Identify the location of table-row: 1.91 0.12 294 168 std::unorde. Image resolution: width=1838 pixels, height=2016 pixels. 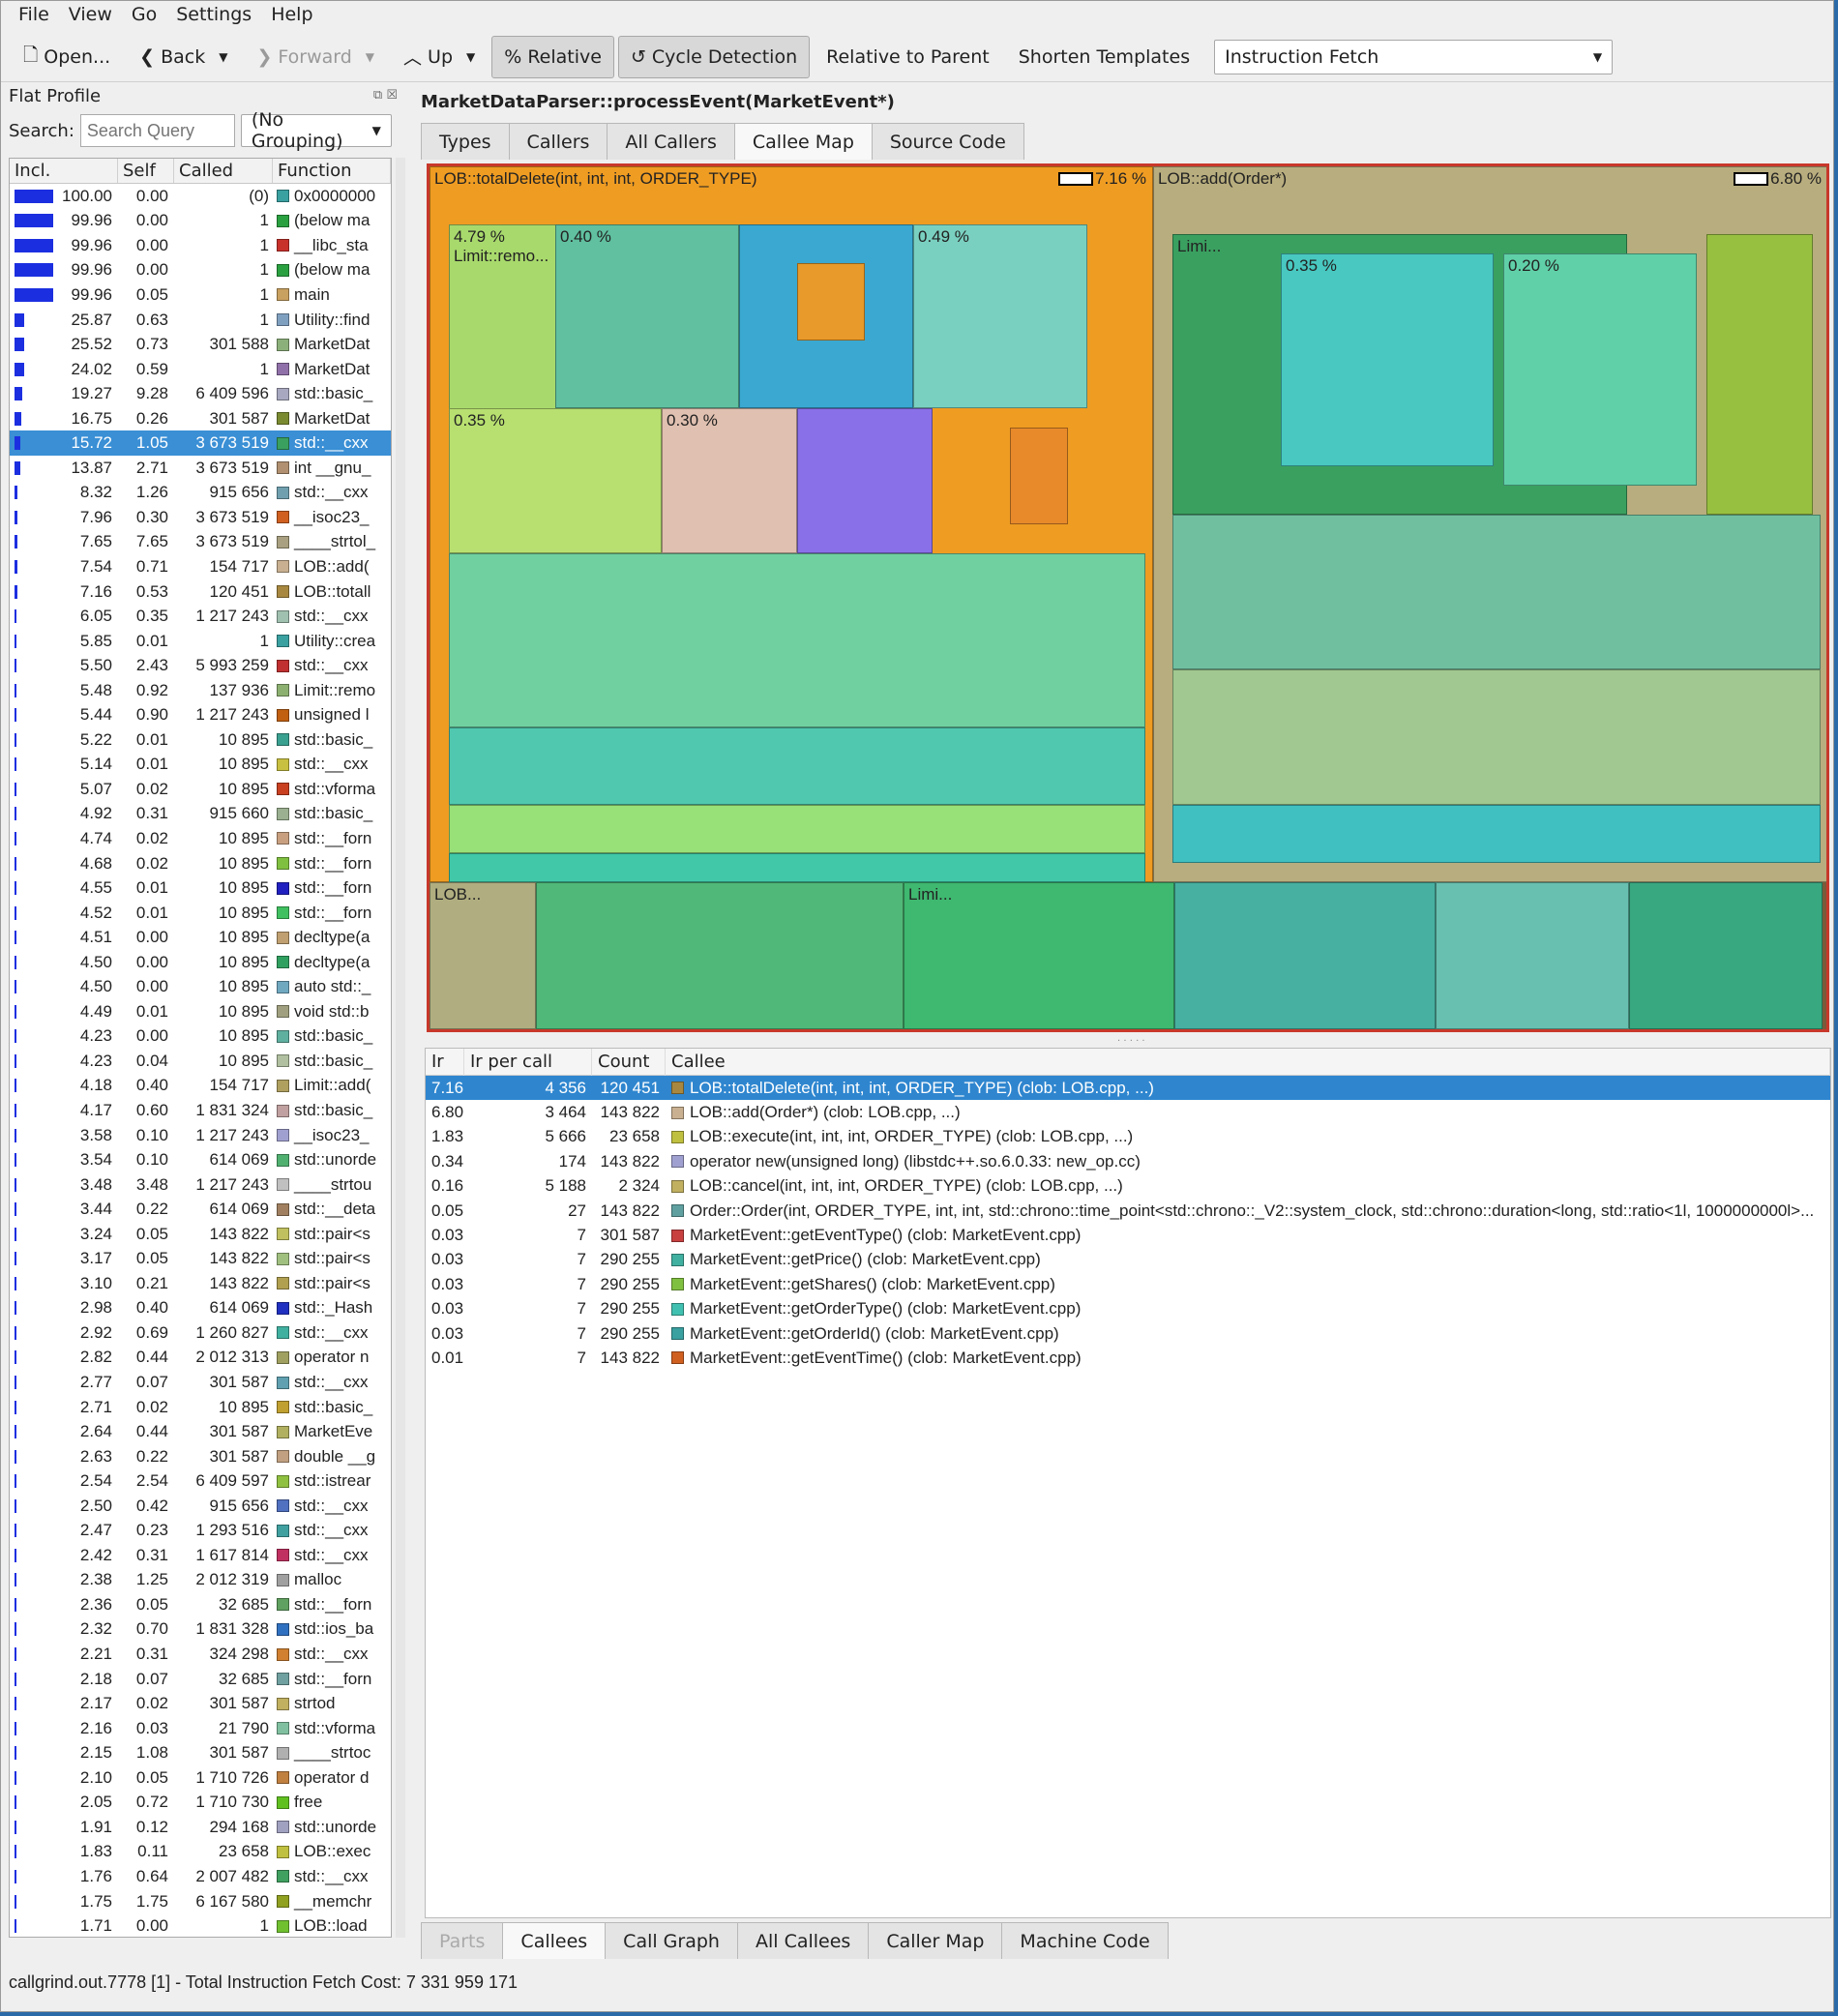
(201, 1828).